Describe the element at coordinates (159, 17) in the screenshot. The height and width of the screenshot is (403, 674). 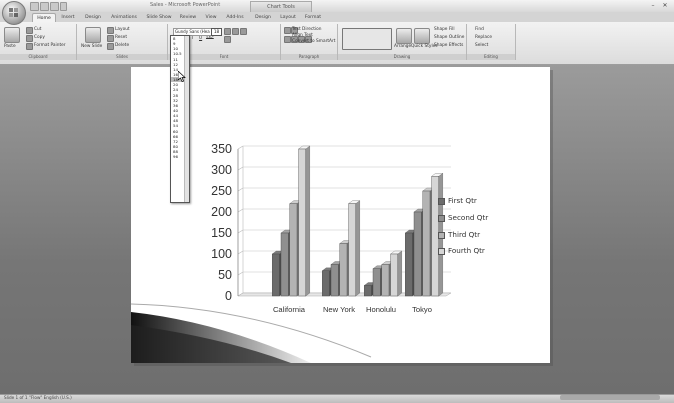
I see `tab-slide-show: Slide Show` at that location.